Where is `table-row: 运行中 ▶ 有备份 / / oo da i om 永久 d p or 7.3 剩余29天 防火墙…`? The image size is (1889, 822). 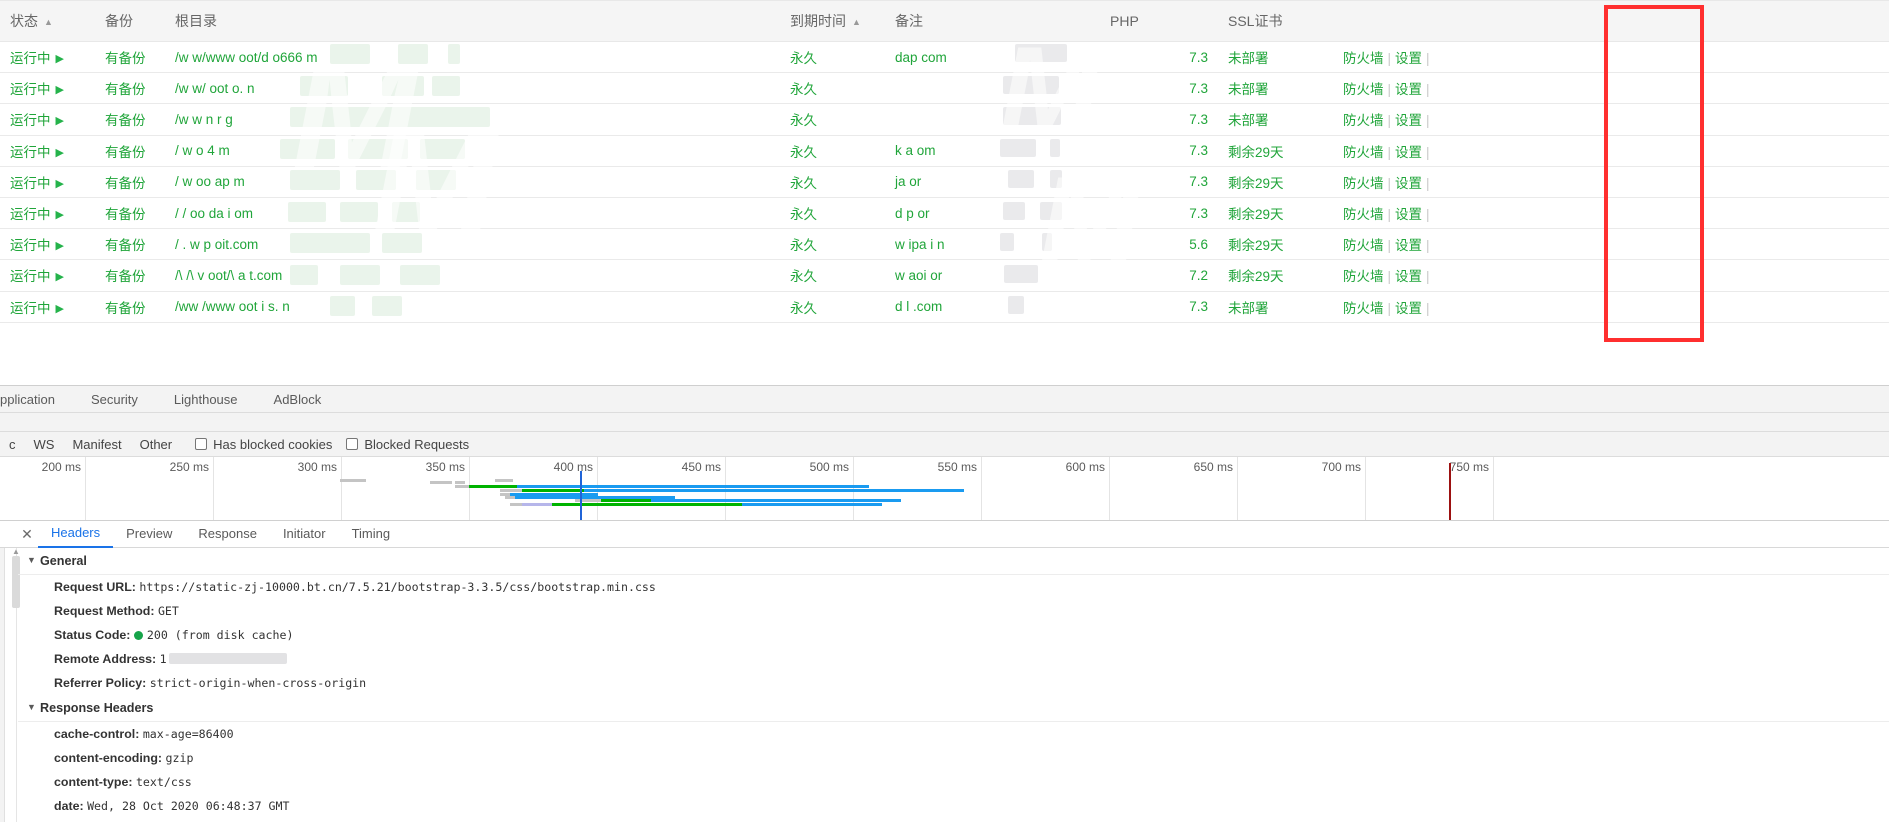 table-row: 运行中 ▶ 有备份 / / oo da i om 永久 d p or 7.3 剩余29天 防火墙… is located at coordinates (944, 213).